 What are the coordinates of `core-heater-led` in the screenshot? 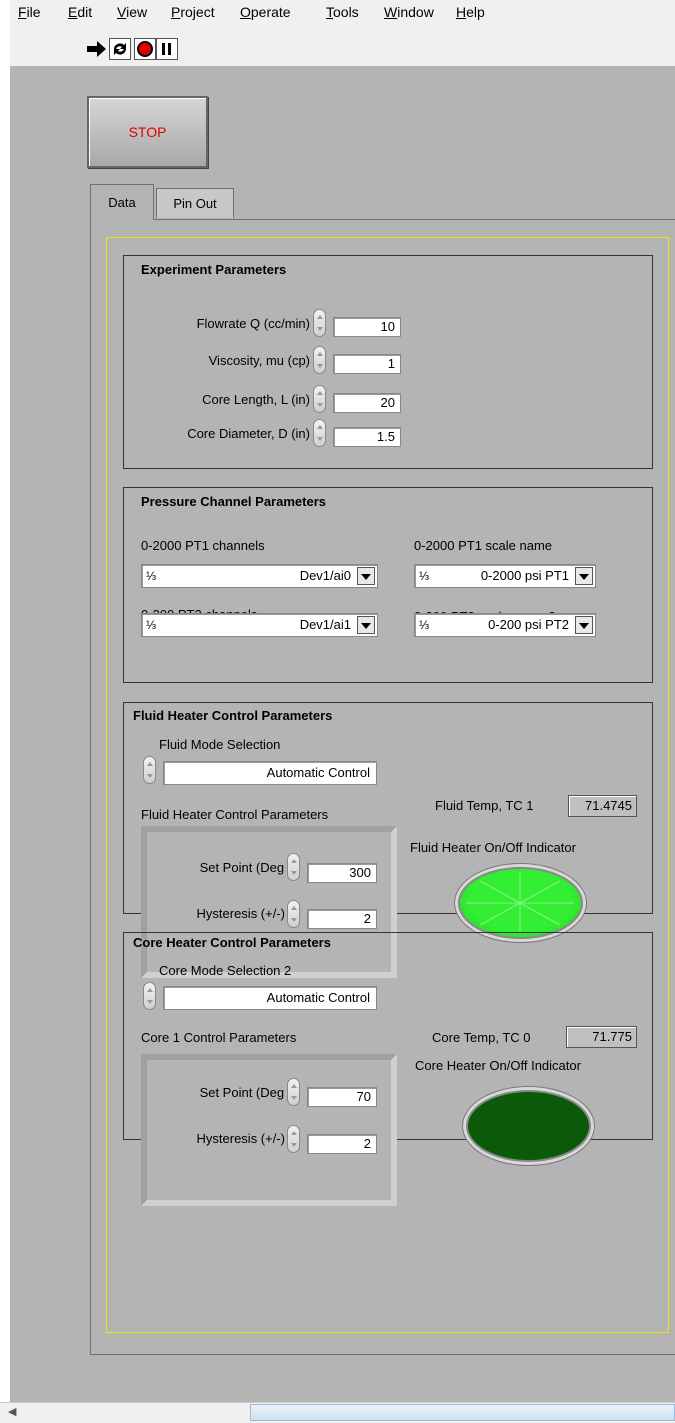 It's located at (528, 1126).